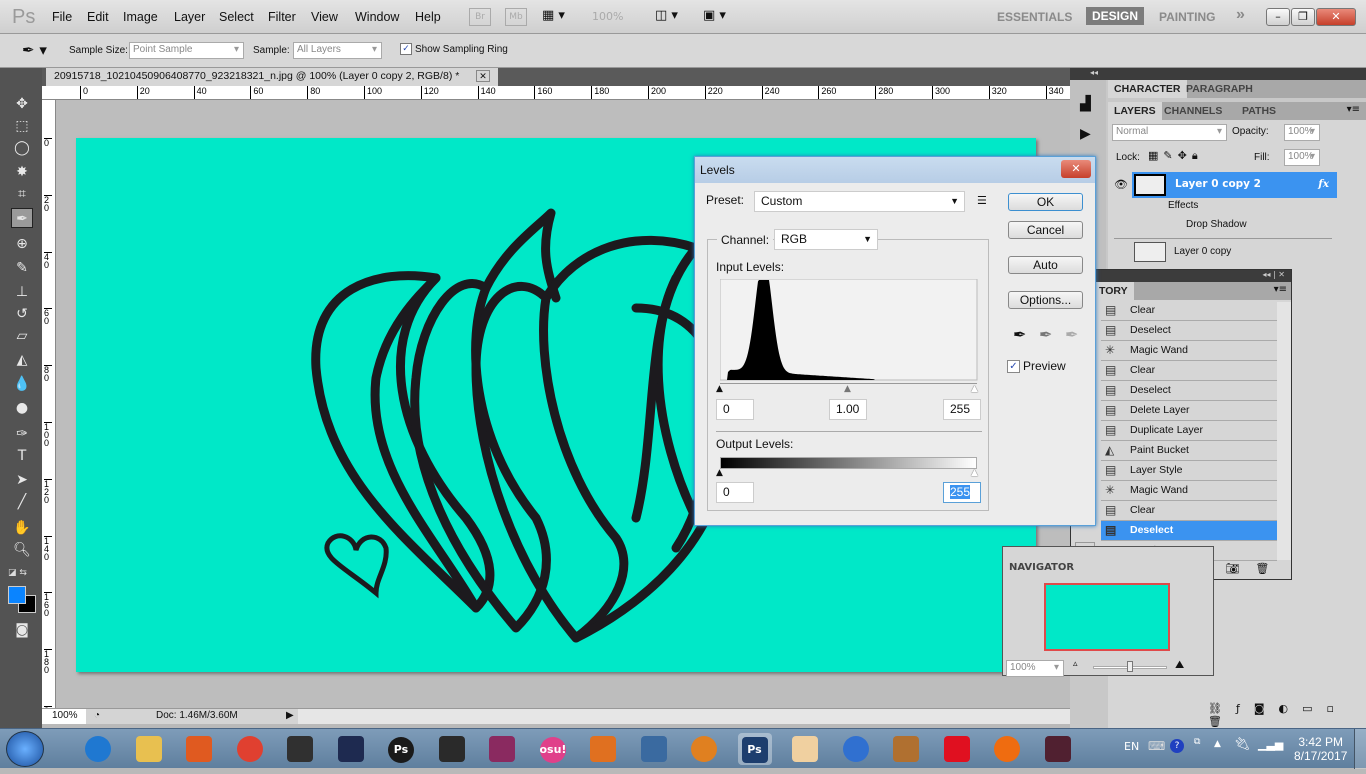 Image resolution: width=1366 pixels, height=774 pixels. Describe the element at coordinates (1287, 715) in the screenshot. I see `layers-footer-icons: ⛓ƒ◙◐▭▫🗑︎` at that location.